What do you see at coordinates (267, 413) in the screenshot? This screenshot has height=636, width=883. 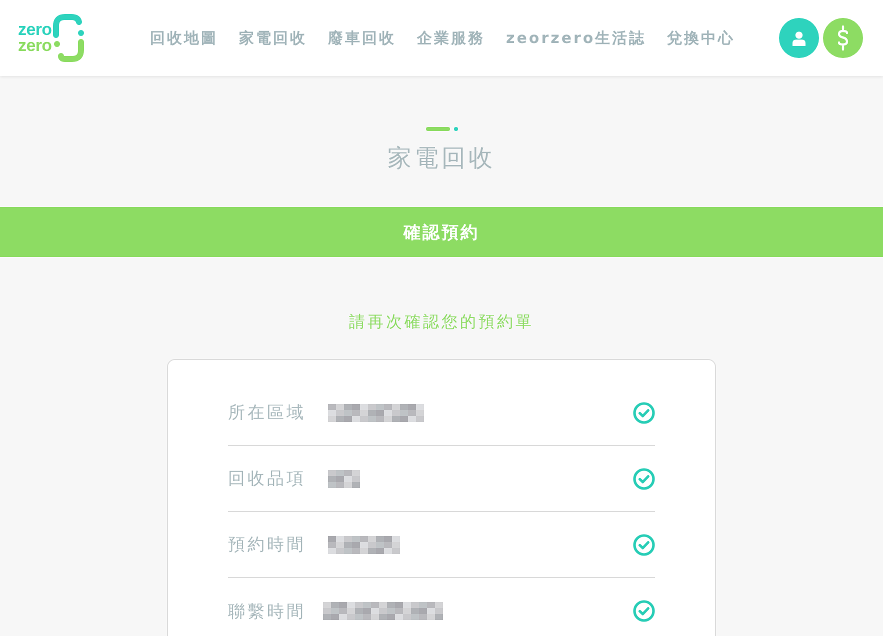 I see `field-label: 所在區域` at bounding box center [267, 413].